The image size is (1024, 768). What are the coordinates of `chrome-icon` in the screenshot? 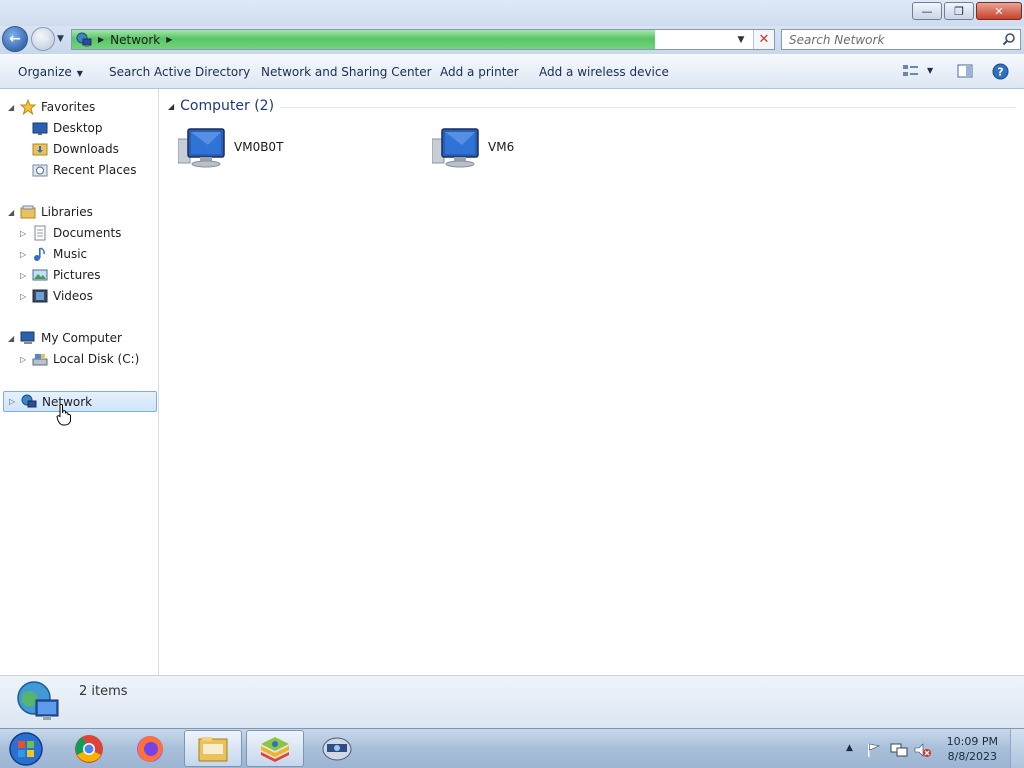 It's located at (89, 748).